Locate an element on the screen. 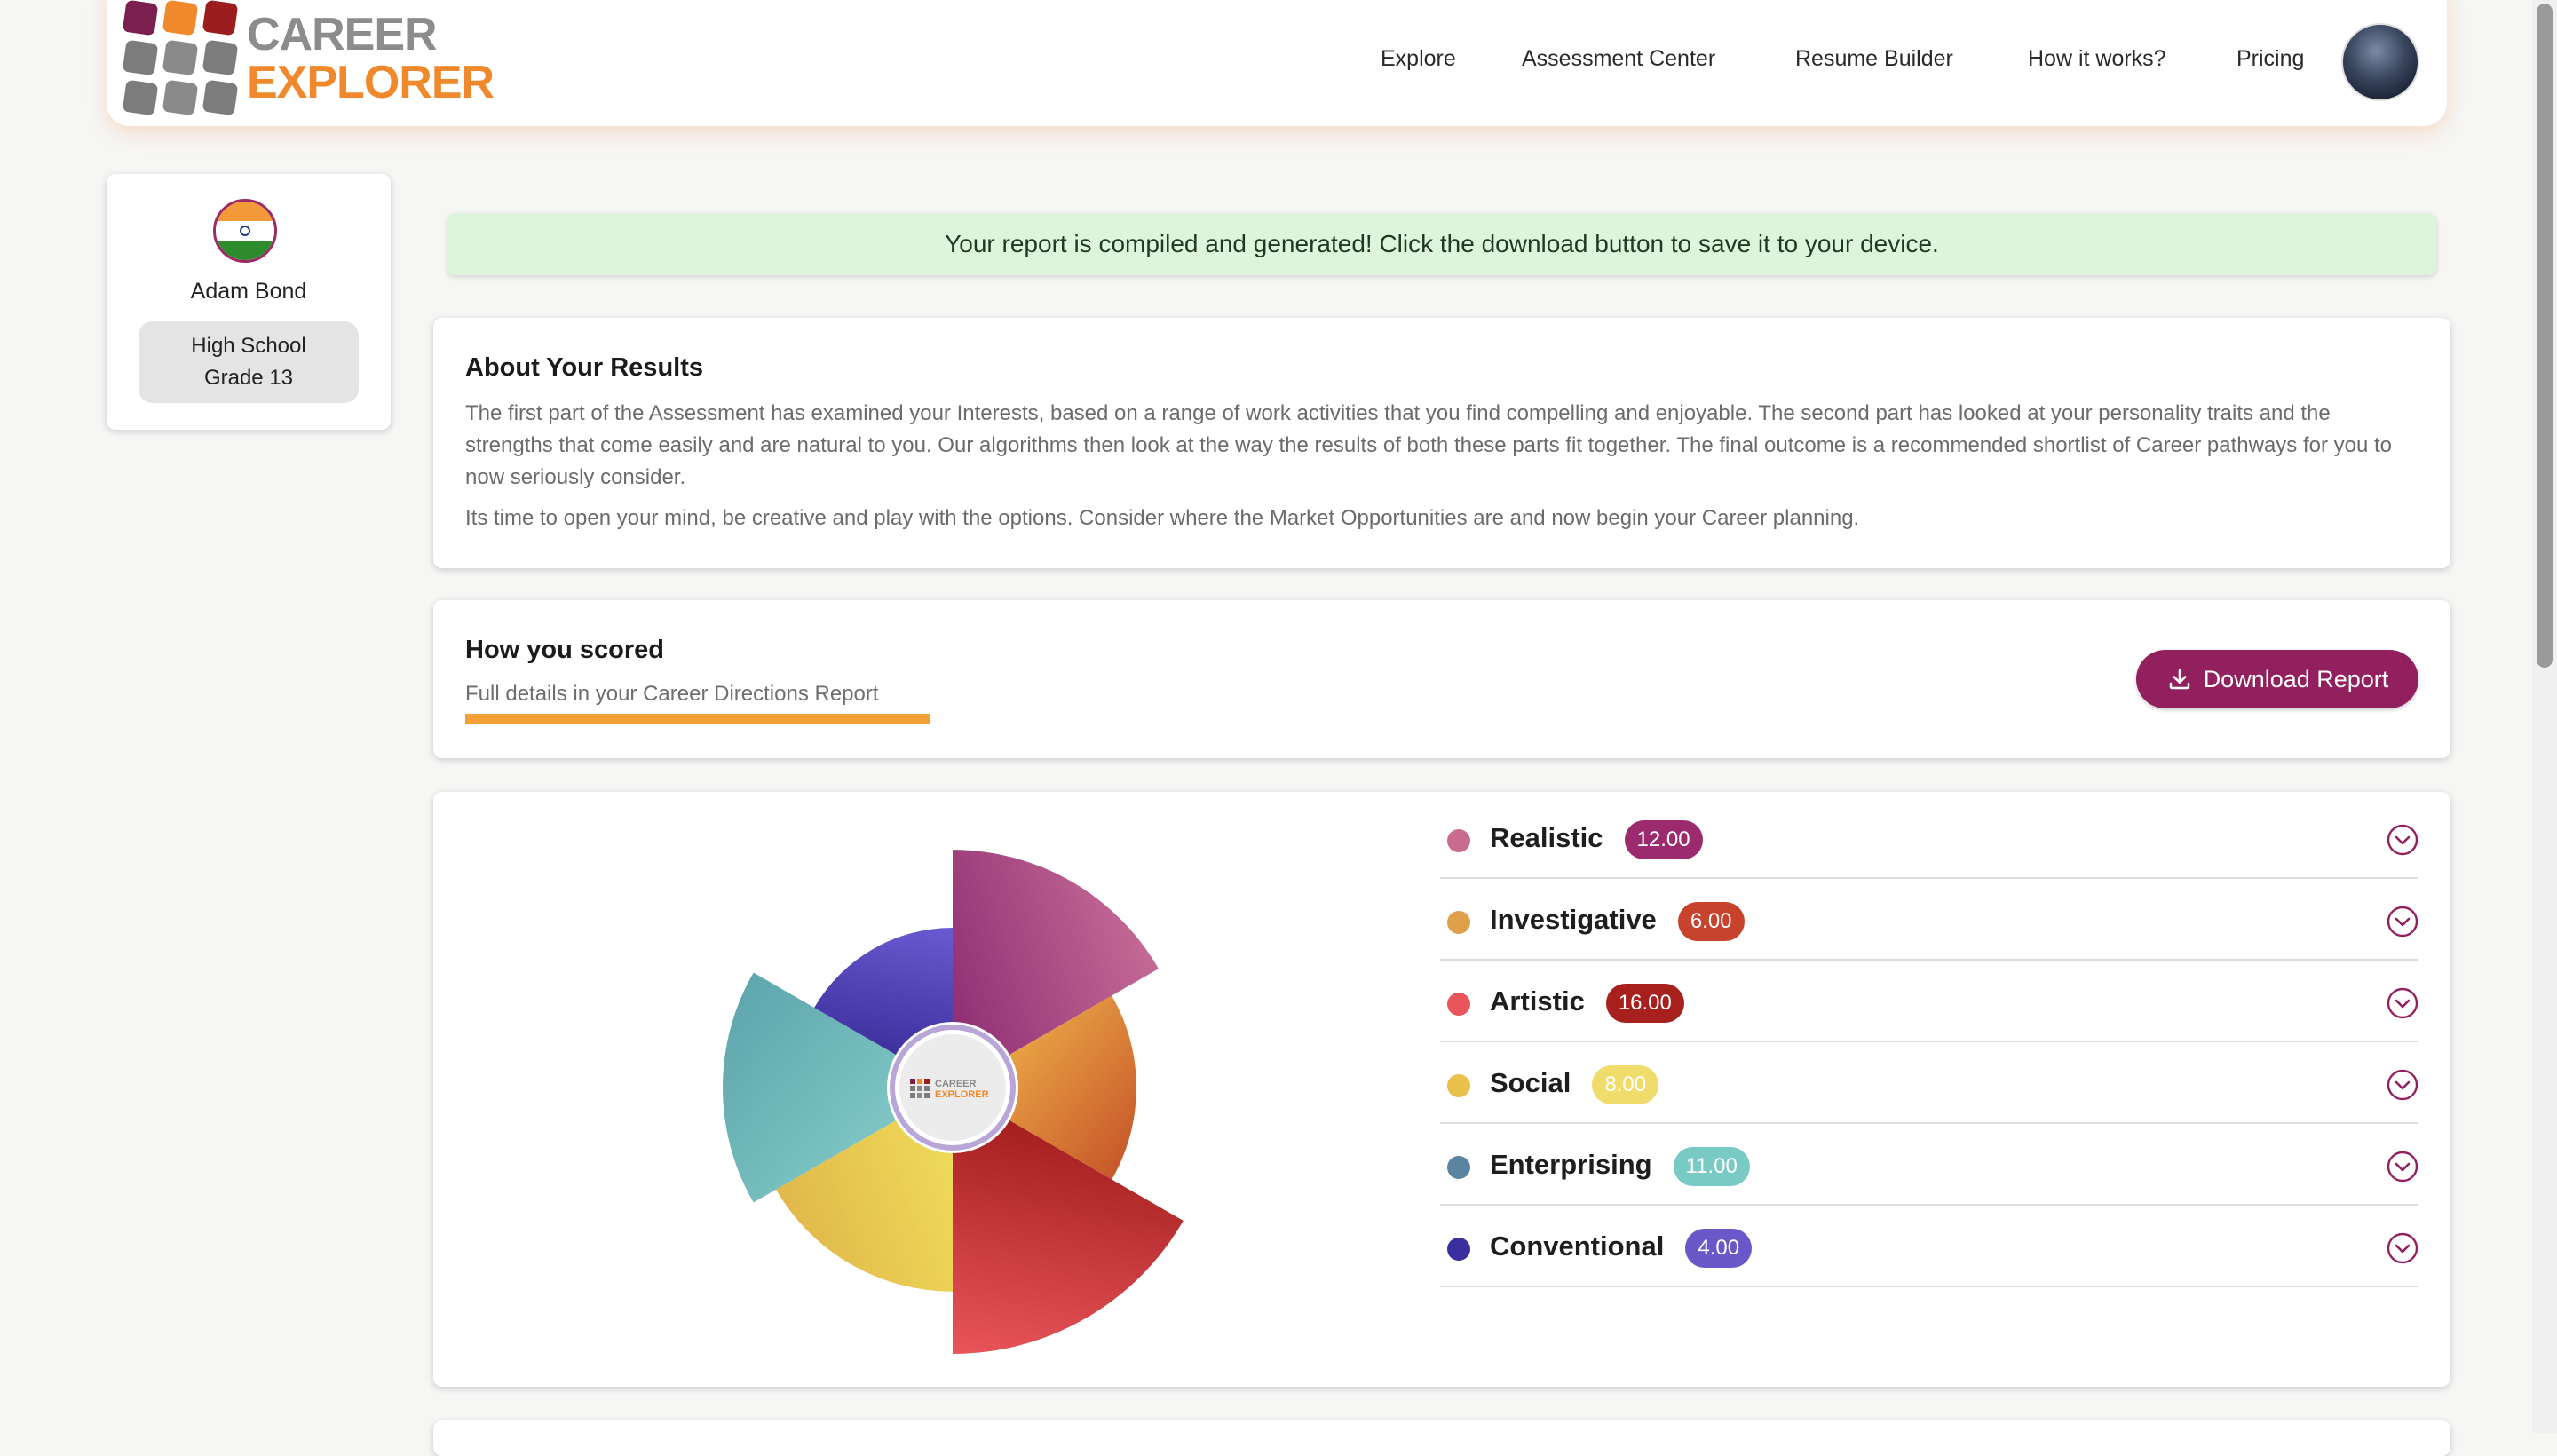  nav-pricing: Pricing is located at coordinates (2270, 59).